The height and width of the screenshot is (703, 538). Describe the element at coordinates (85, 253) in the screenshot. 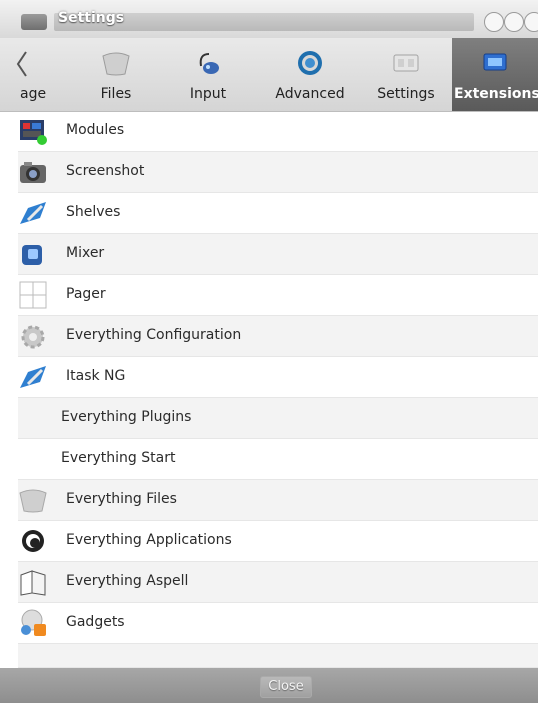

I see `list-item-label: Mixer` at that location.